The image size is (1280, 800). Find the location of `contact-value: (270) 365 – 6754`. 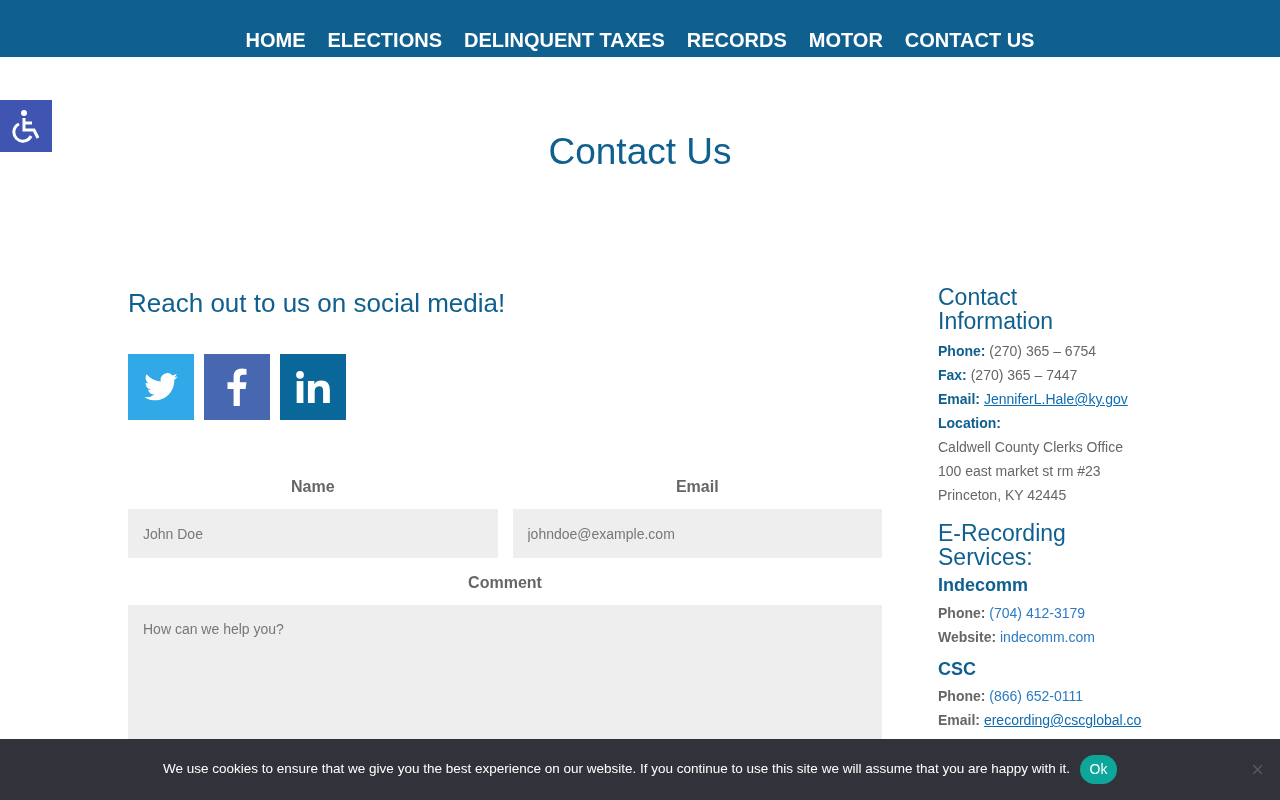

contact-value: (270) 365 – 6754 is located at coordinates (1042, 351).